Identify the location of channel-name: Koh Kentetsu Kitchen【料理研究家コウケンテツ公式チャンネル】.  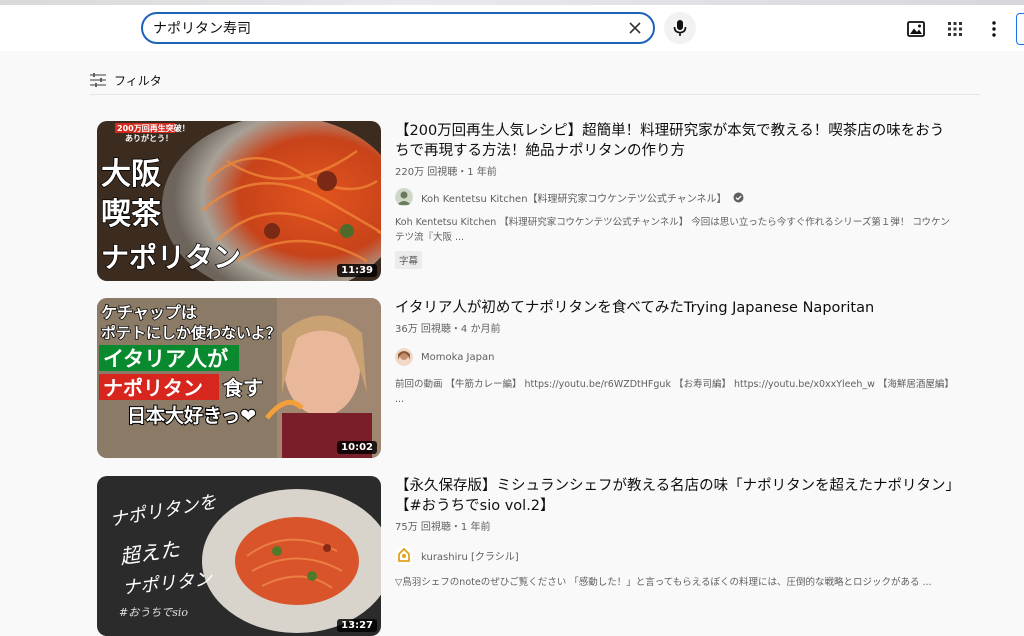
(574, 197).